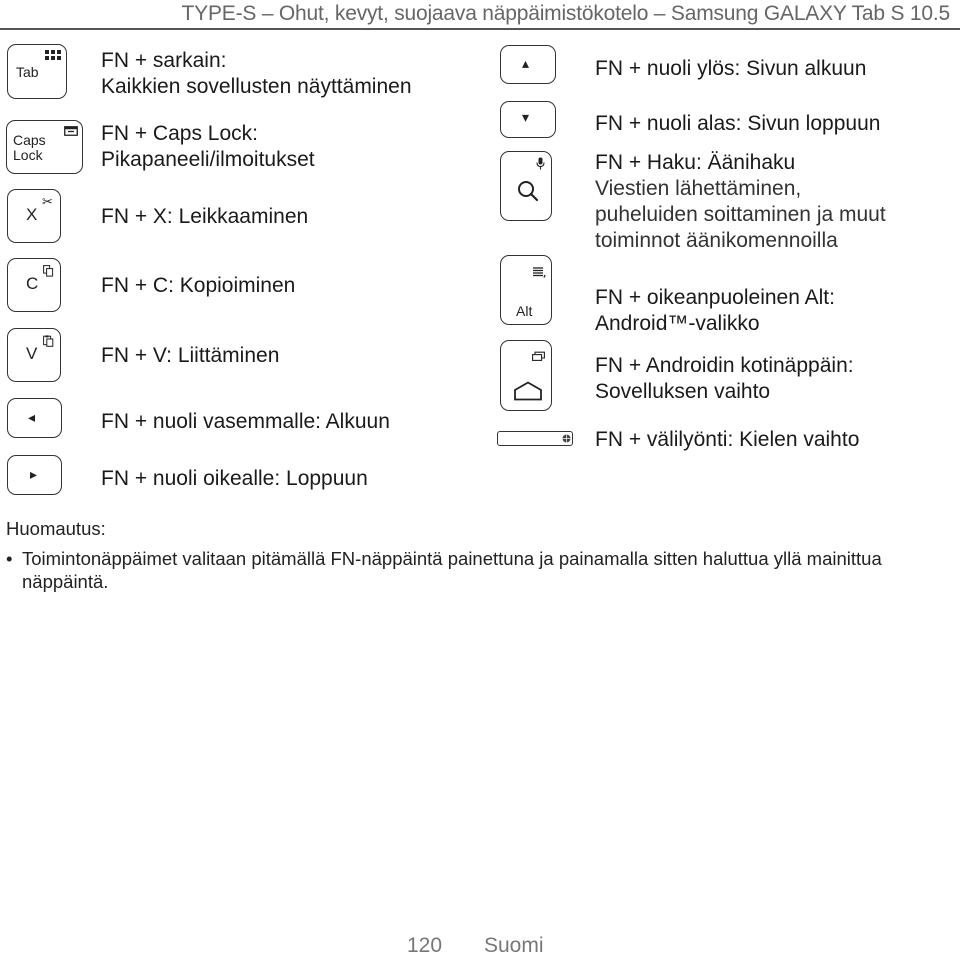 The image size is (960, 960). I want to click on x-key-label: X, so click(32, 214).